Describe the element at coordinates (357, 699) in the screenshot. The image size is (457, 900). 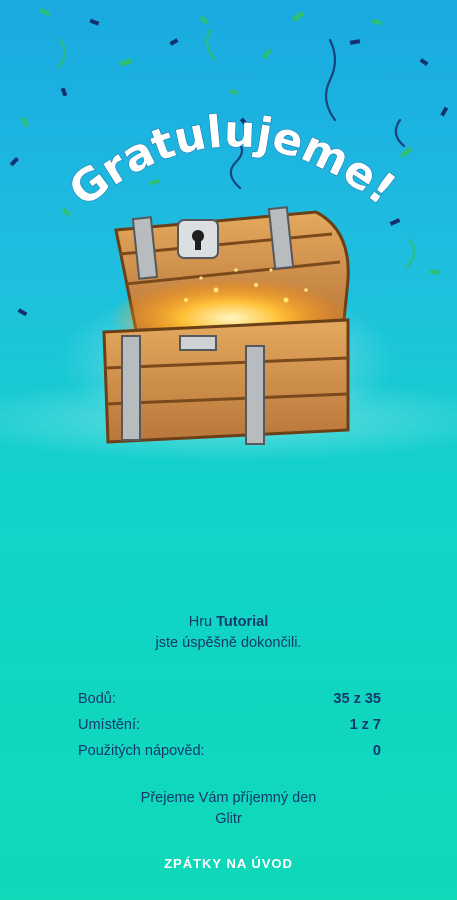
I see `stat-value: 35 z 35` at that location.